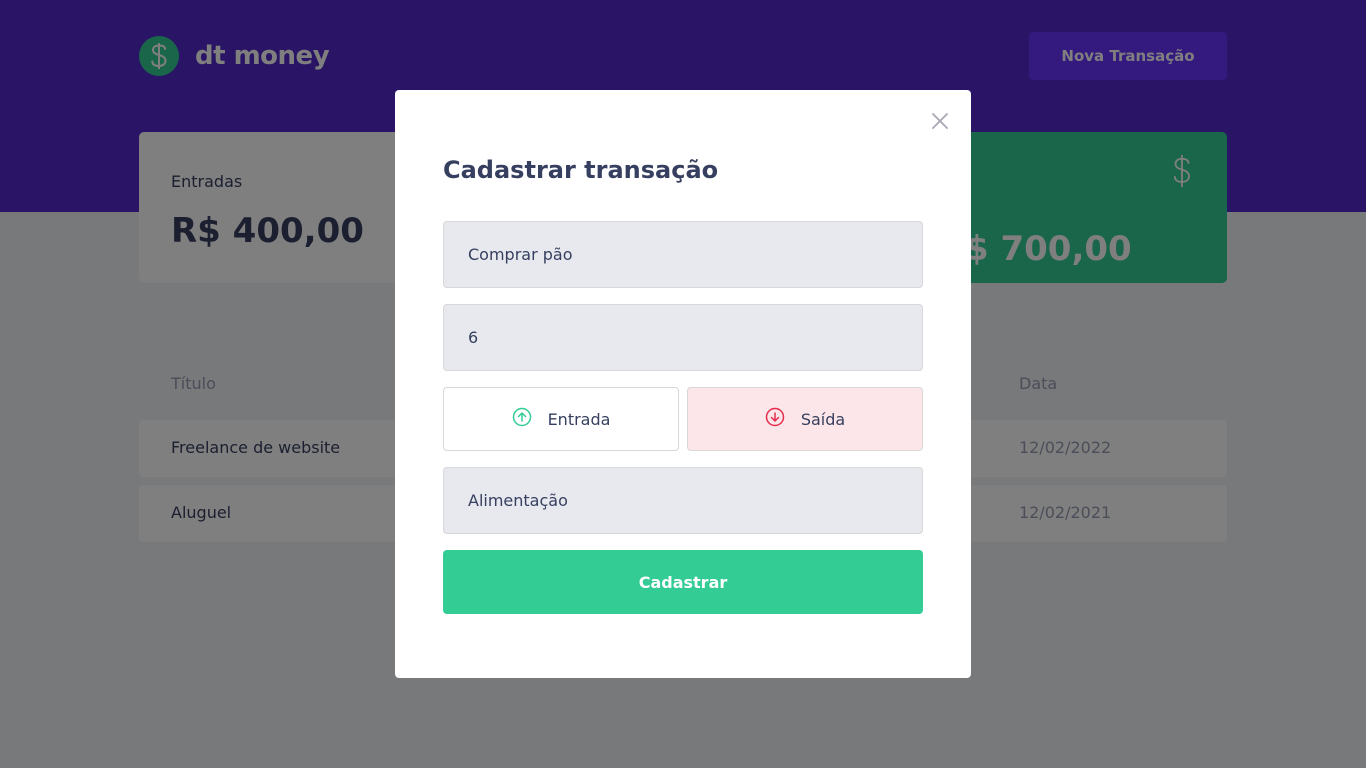 This screenshot has width=1366, height=768. What do you see at coordinates (940, 121) in the screenshot?
I see `close-icon` at bounding box center [940, 121].